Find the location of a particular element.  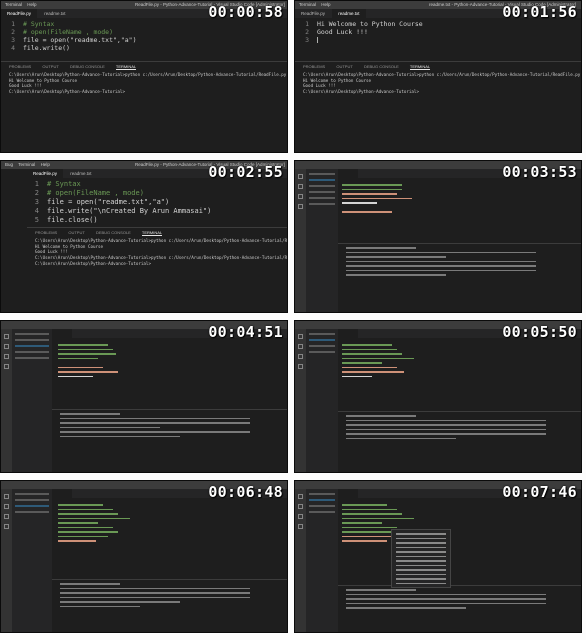

code-line-4: 4 file.write("\nCreated By Arun Ammasai") is located at coordinates (123, 211).